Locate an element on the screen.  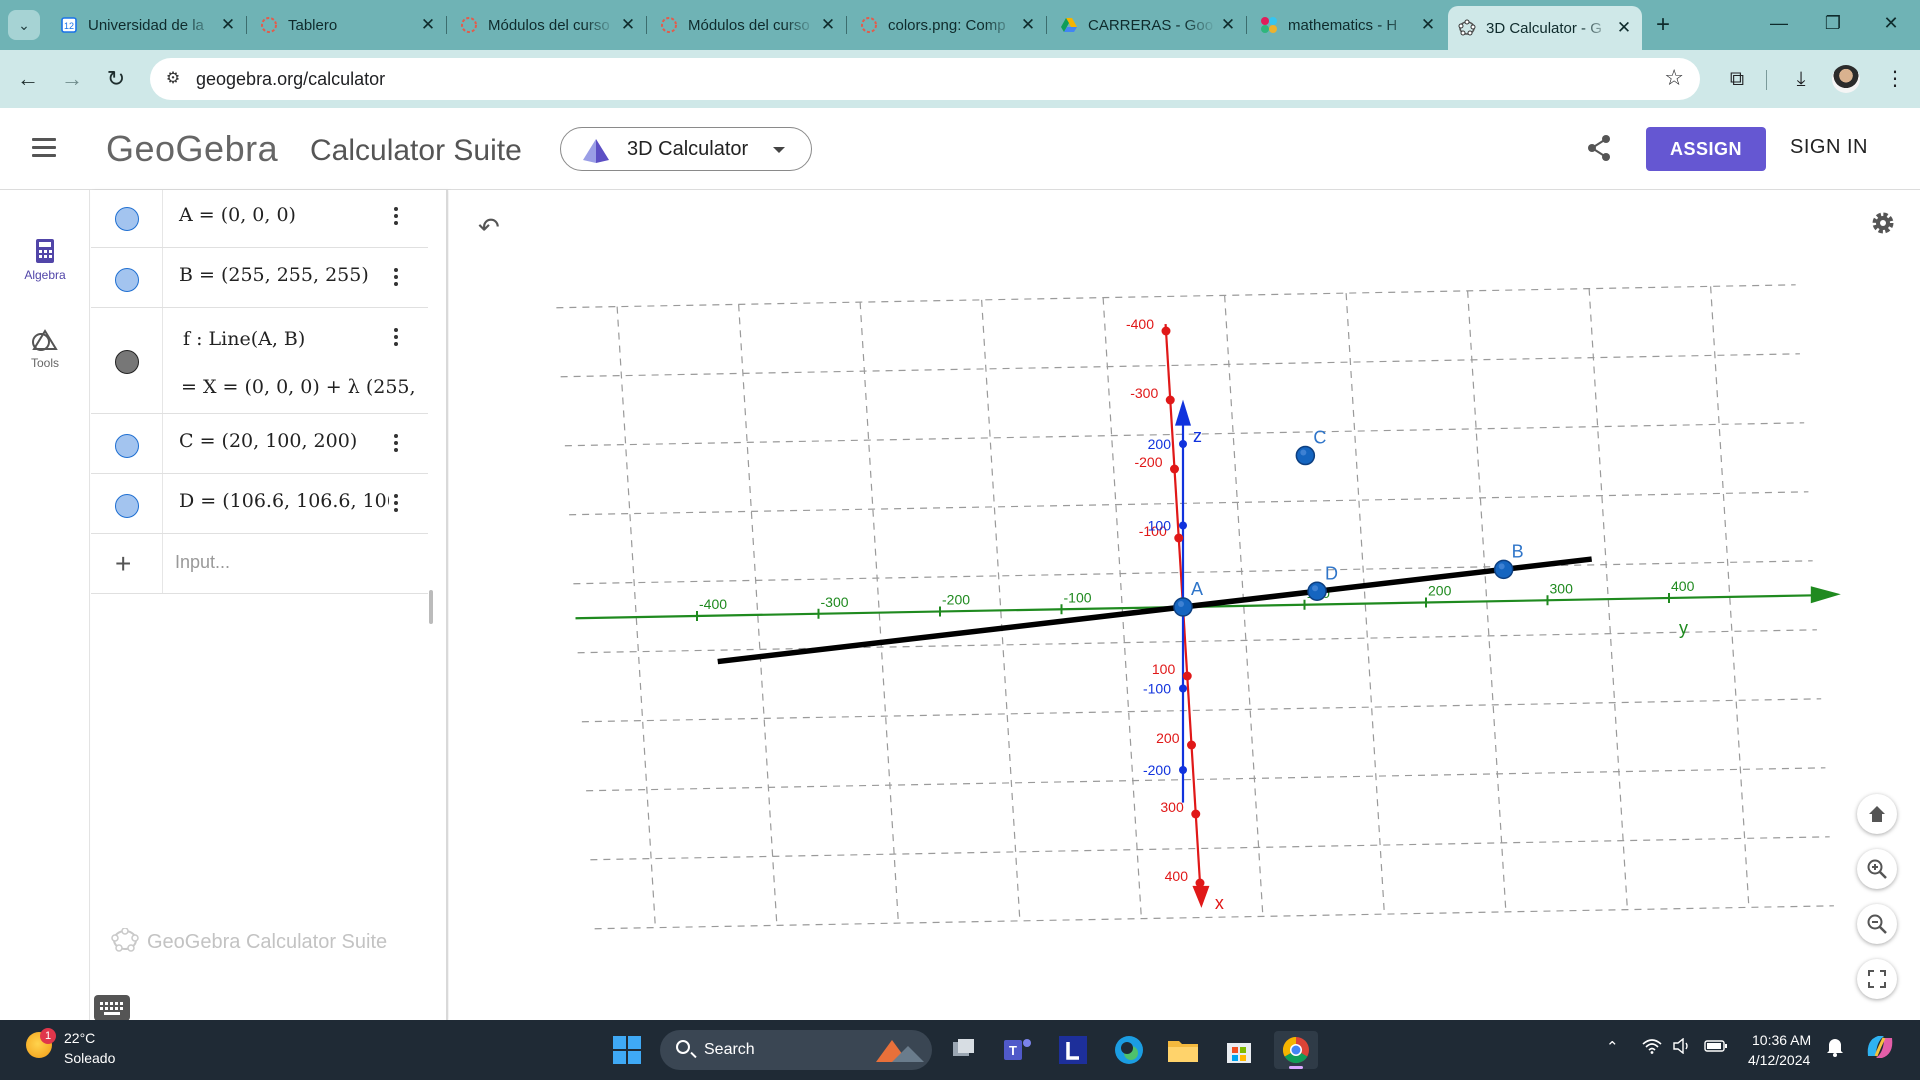
point-C is located at coordinates (1305, 455).